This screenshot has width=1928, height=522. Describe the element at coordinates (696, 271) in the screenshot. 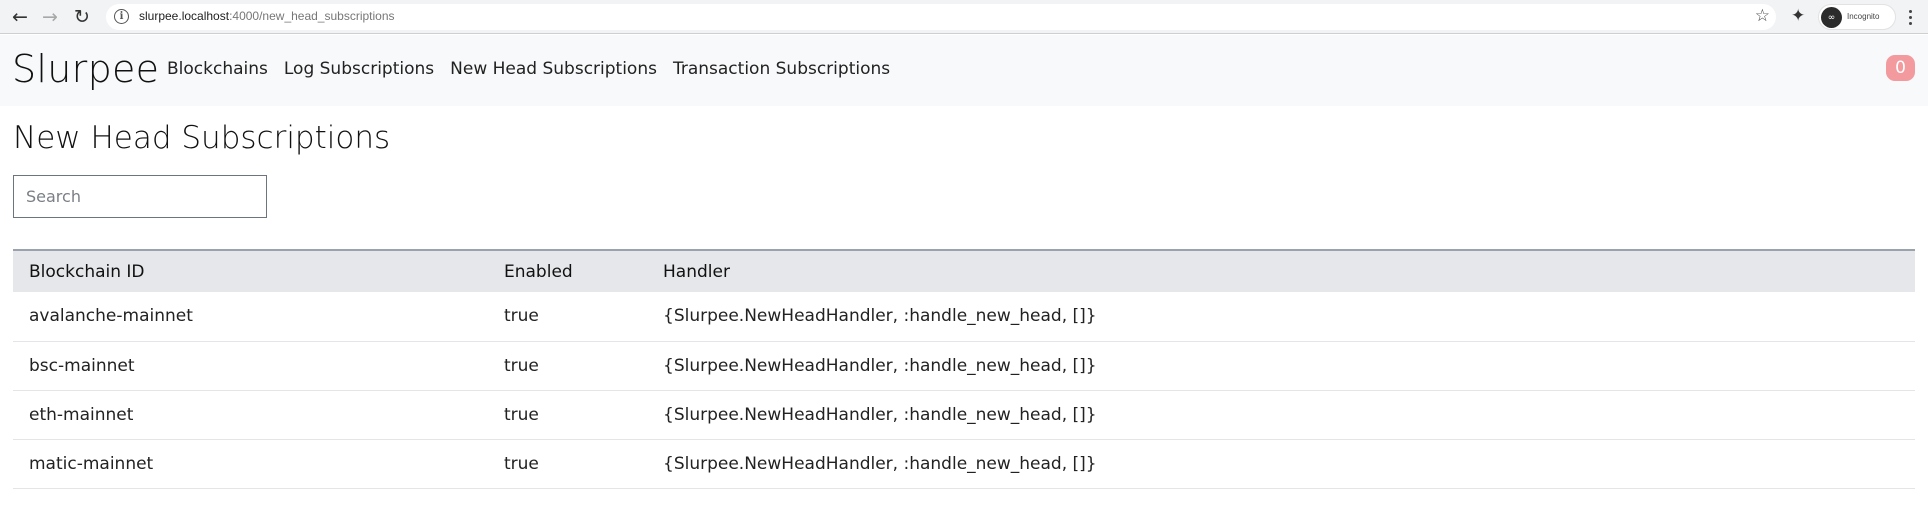

I see `column-header-handler: Handler` at that location.